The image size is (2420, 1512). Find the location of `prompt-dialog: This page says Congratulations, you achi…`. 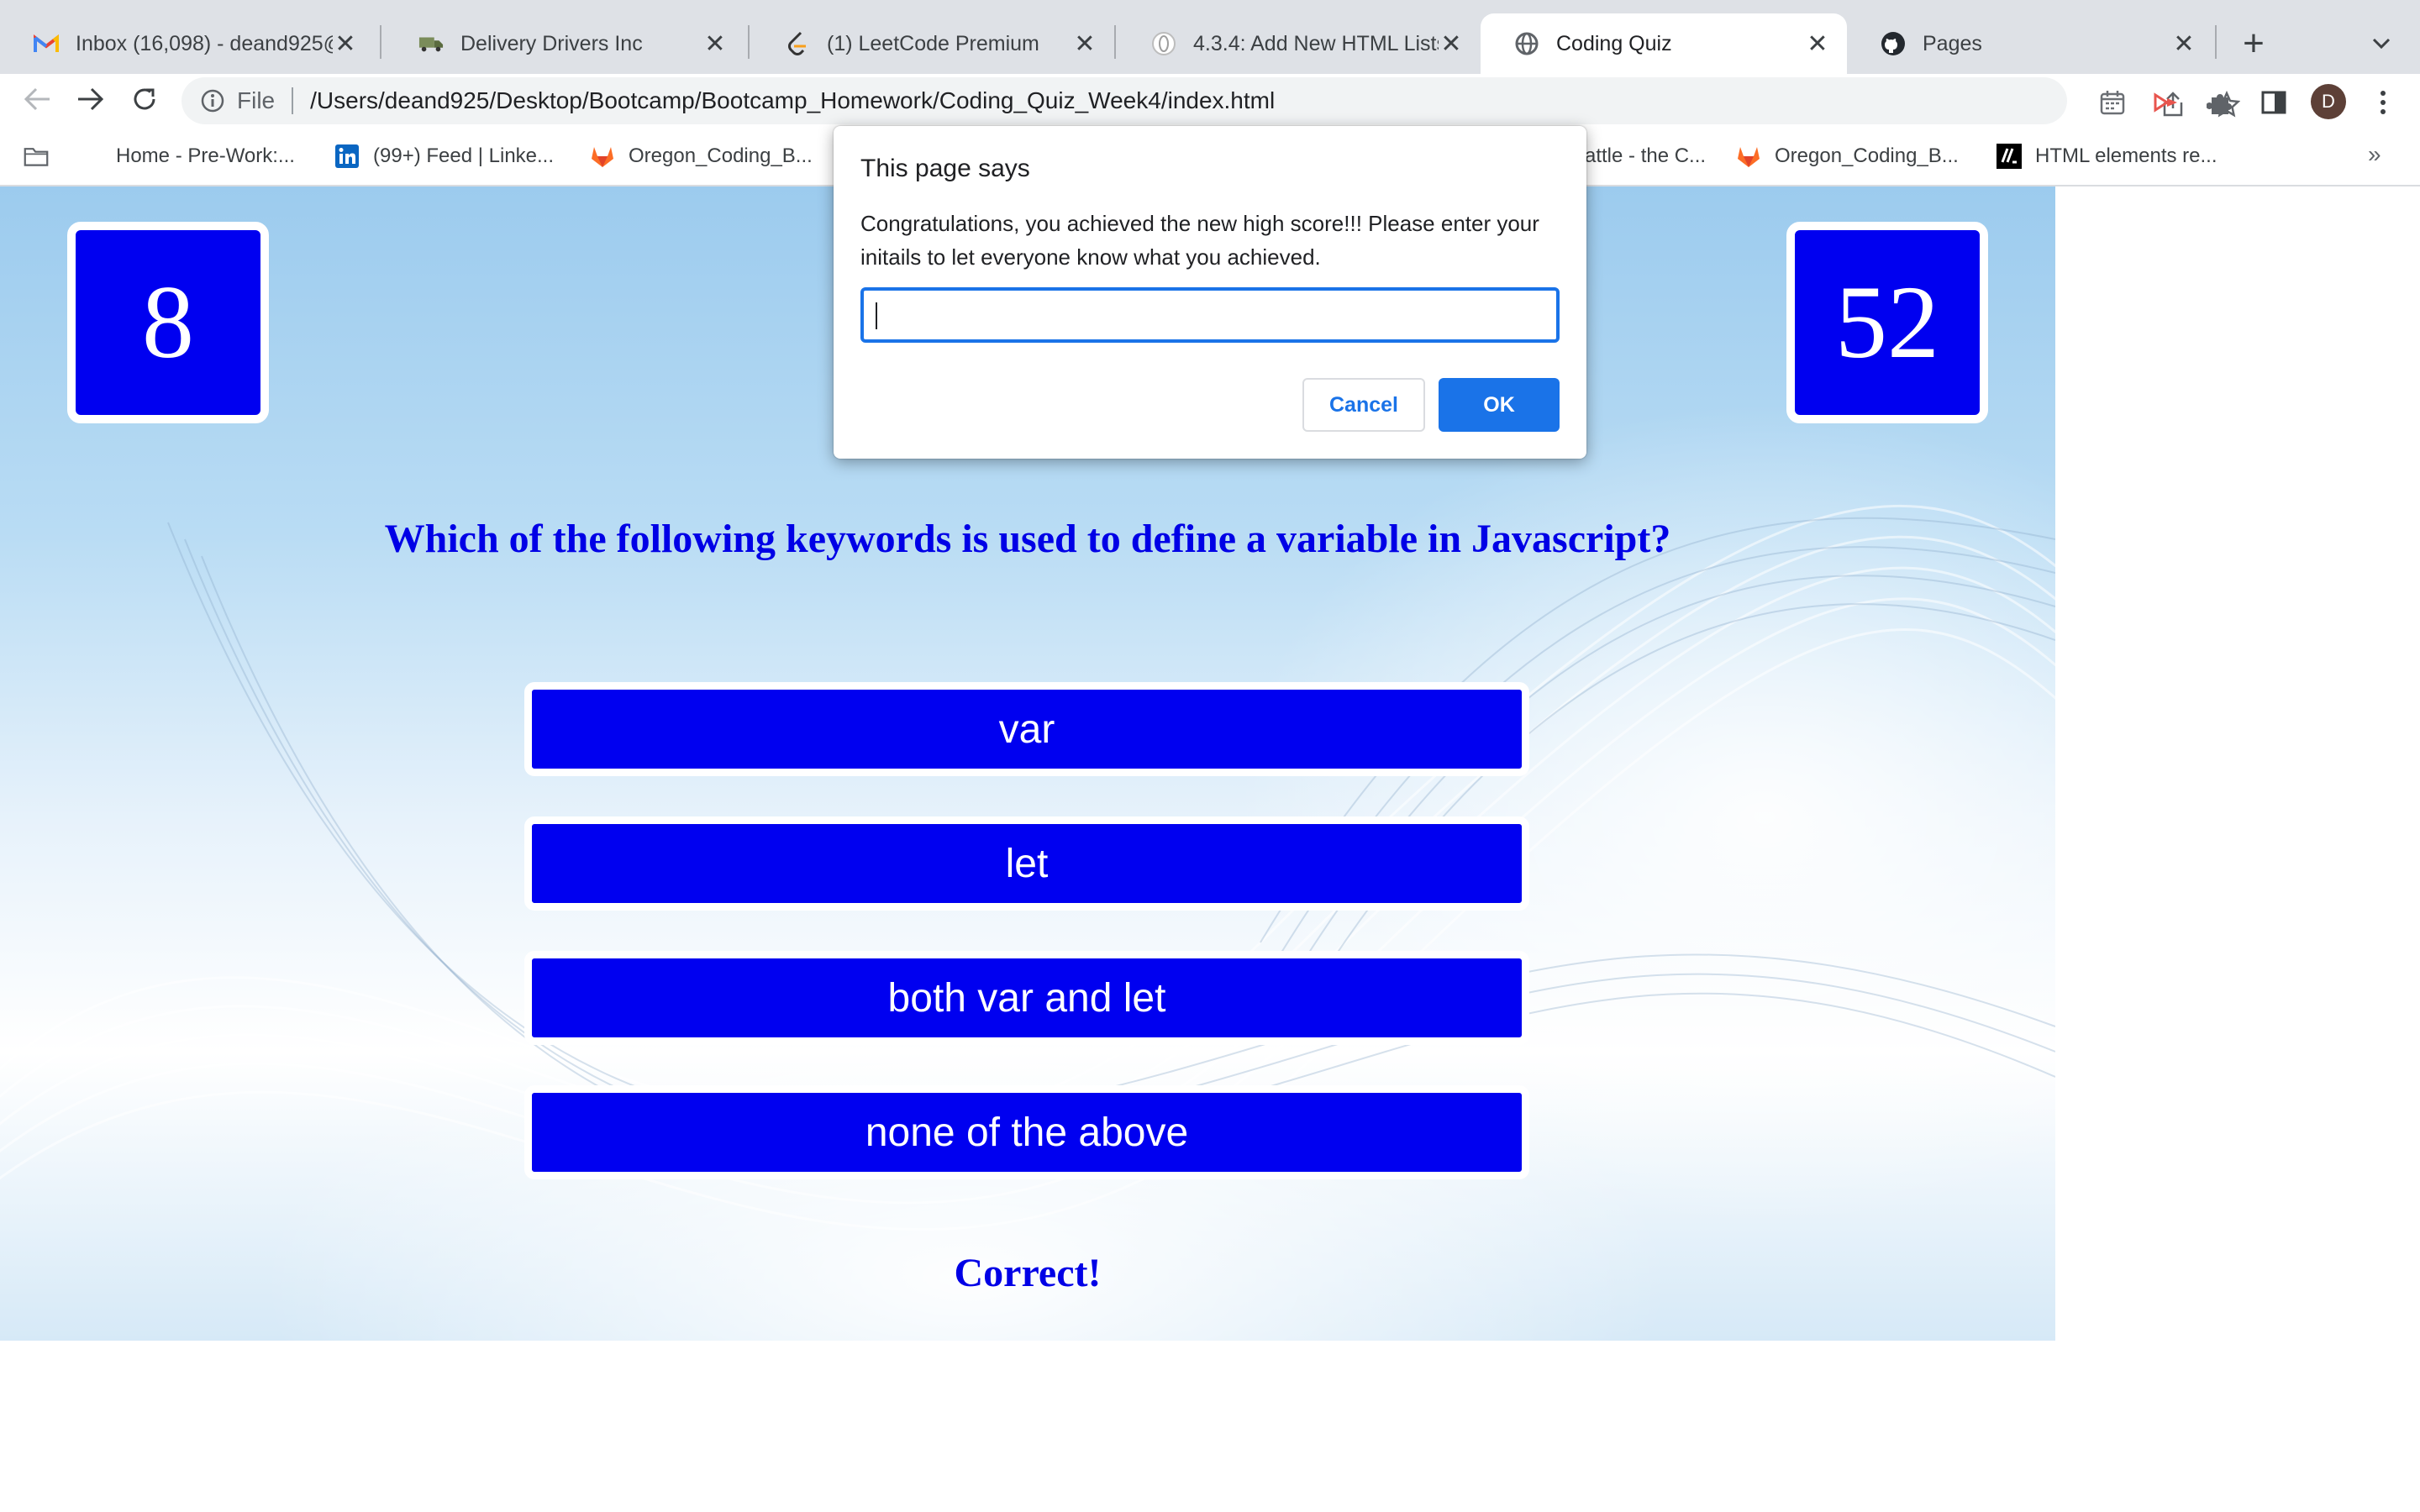

prompt-dialog: This page says Congratulations, you achi… is located at coordinates (1210, 292).